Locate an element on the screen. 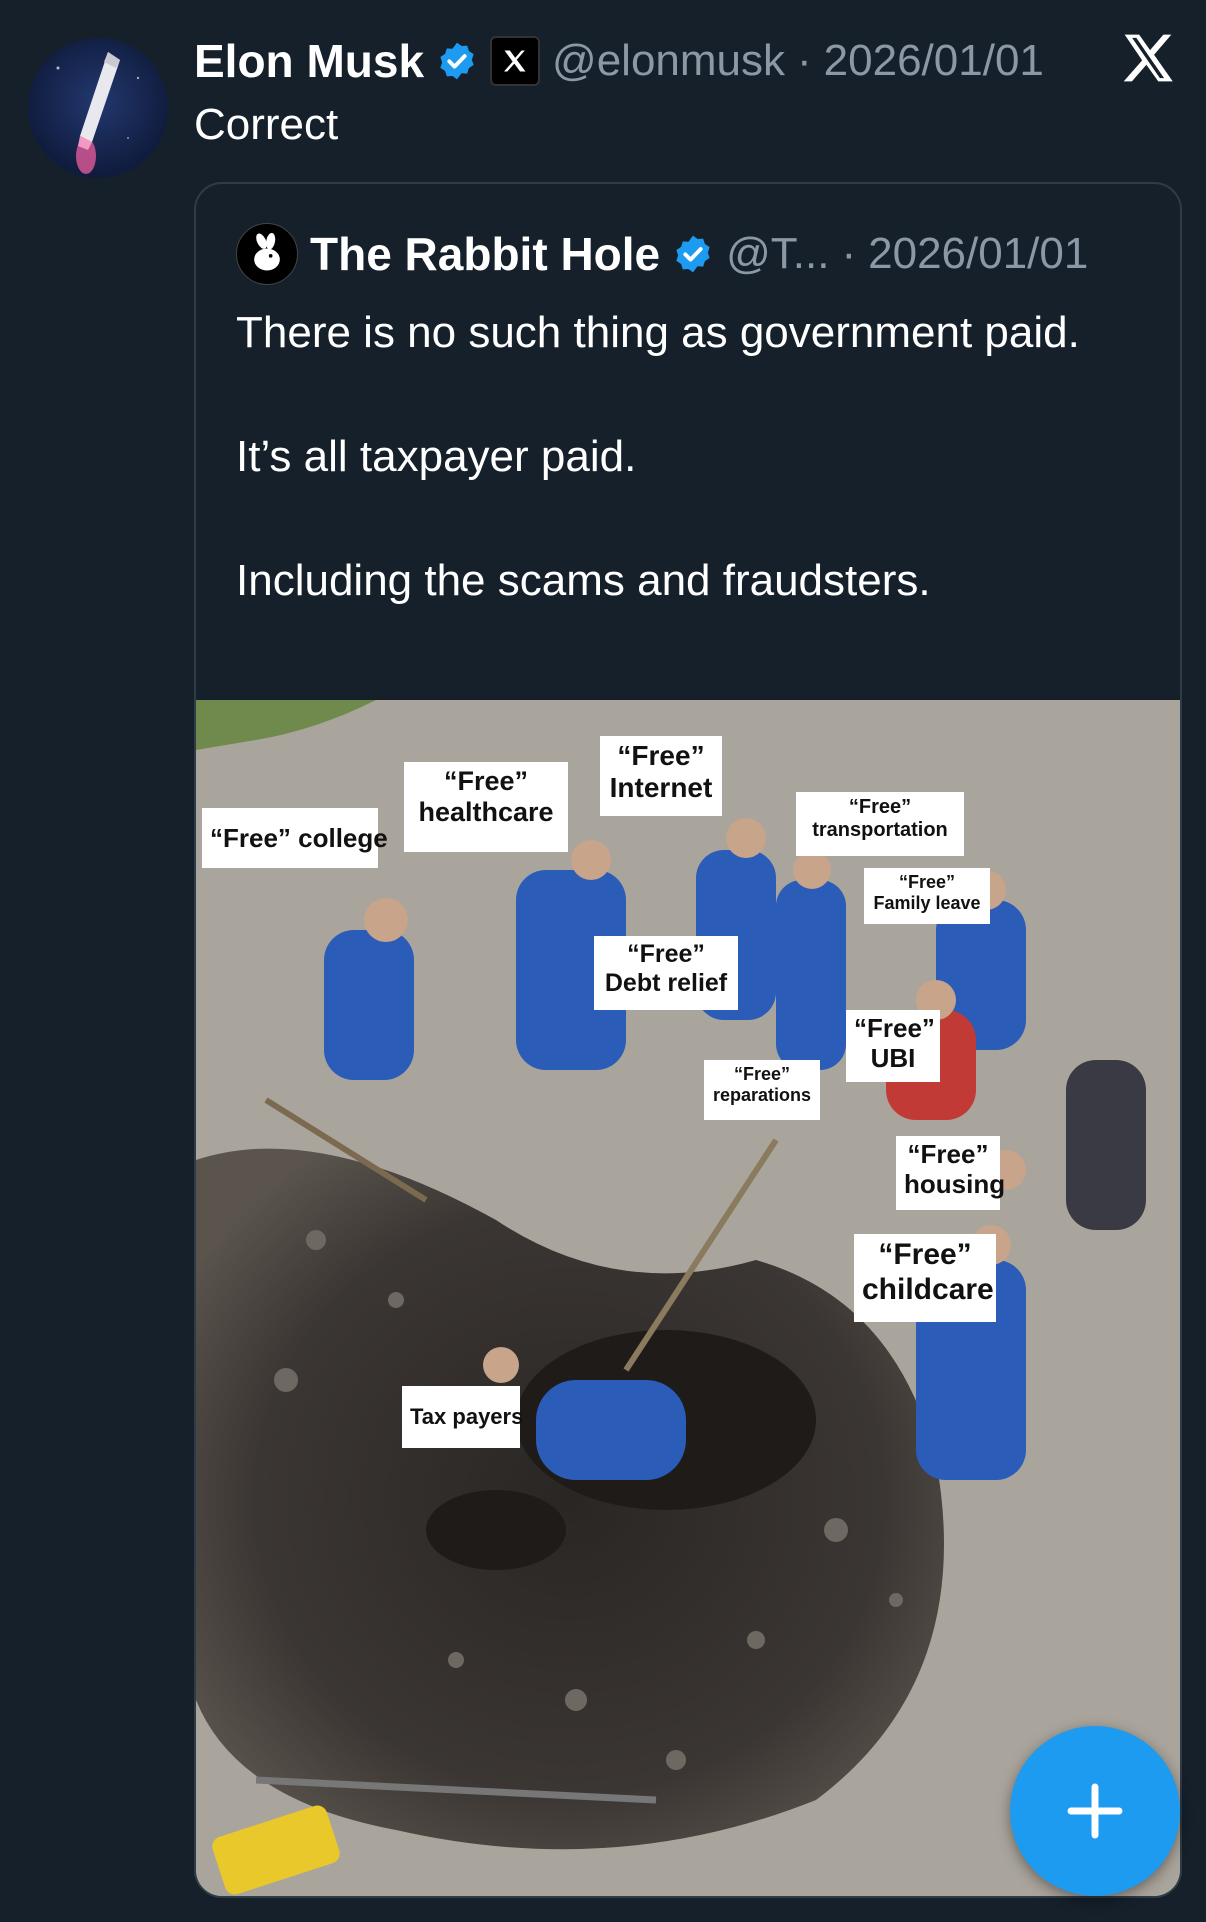  meme-label-internet: “Free” Internet is located at coordinates (661, 776).